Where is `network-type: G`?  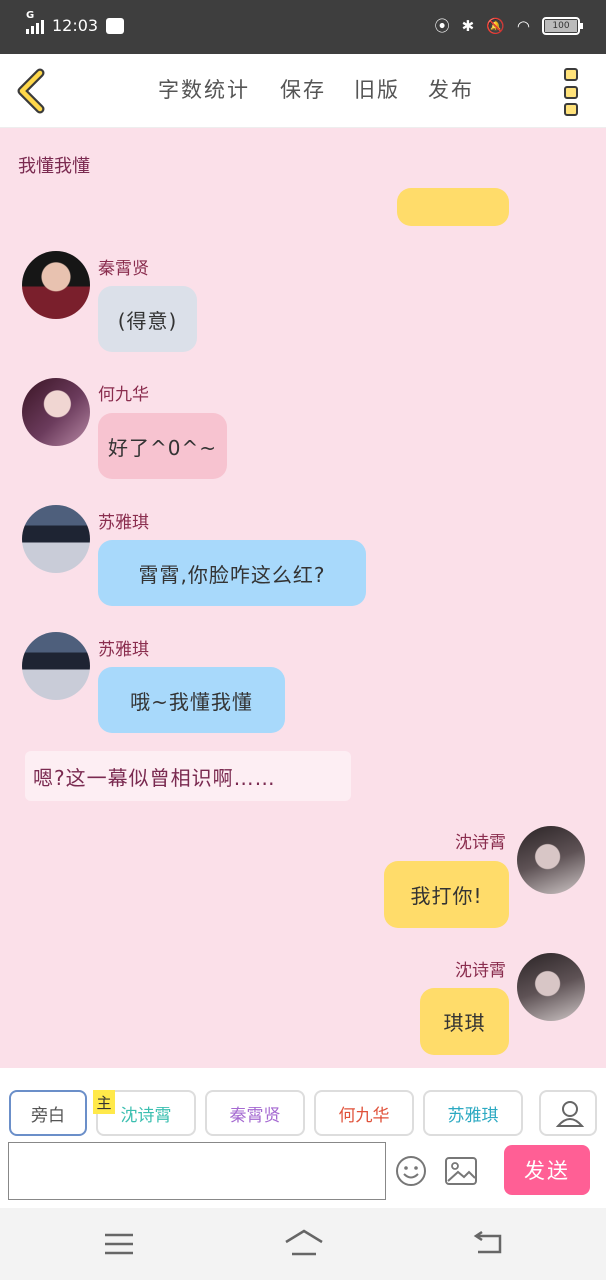 network-type: G is located at coordinates (30, 15).